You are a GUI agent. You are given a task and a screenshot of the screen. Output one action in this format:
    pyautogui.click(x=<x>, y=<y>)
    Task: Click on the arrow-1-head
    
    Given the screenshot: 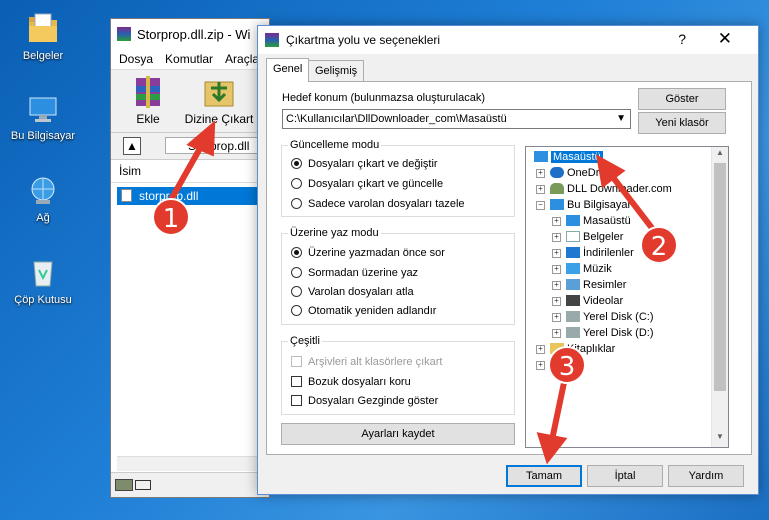 What is the action you would take?
    pyautogui.click(x=201, y=138)
    